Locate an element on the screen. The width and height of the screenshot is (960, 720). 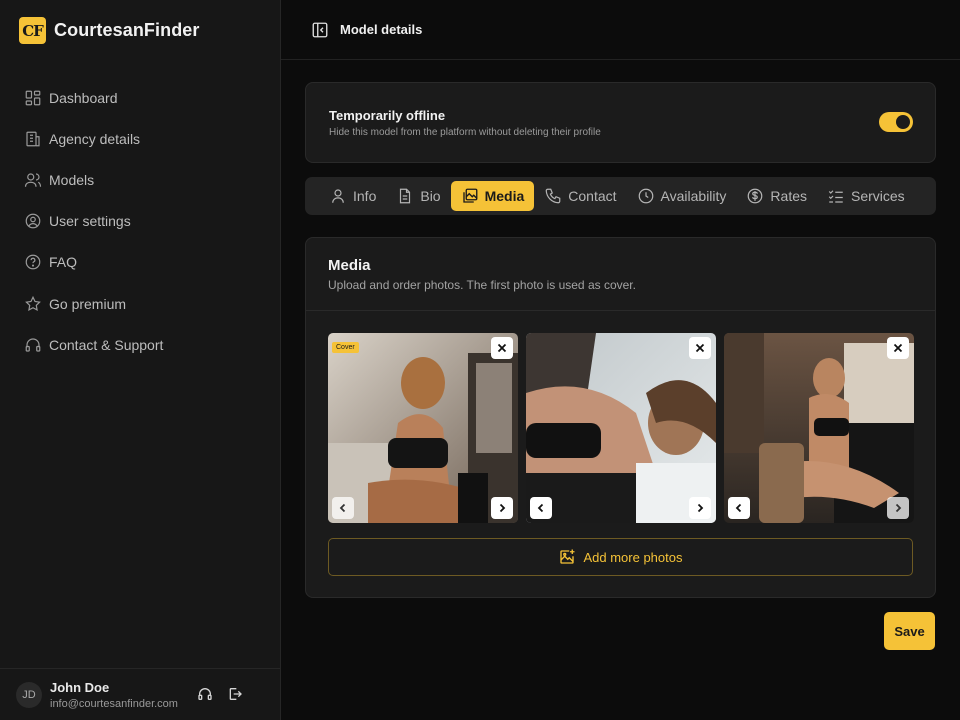
sidebar-item-label: Dashboard is located at coordinates (83, 97).